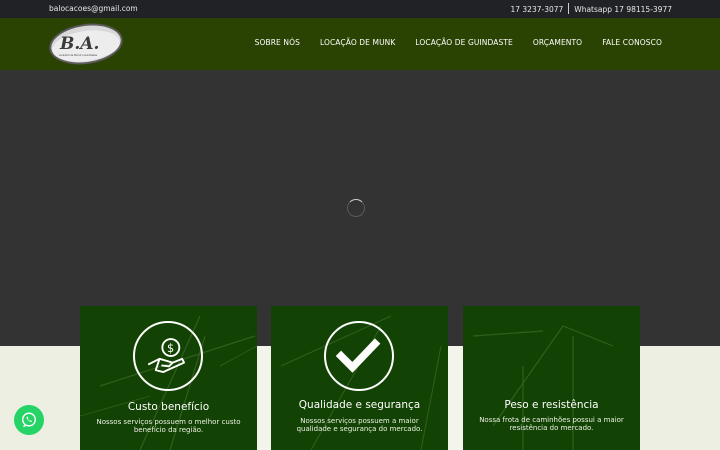 This screenshot has width=720, height=450. What do you see at coordinates (357, 42) in the screenshot?
I see `nav-locacao-munk: LOCAÇÃO DE MUNK` at bounding box center [357, 42].